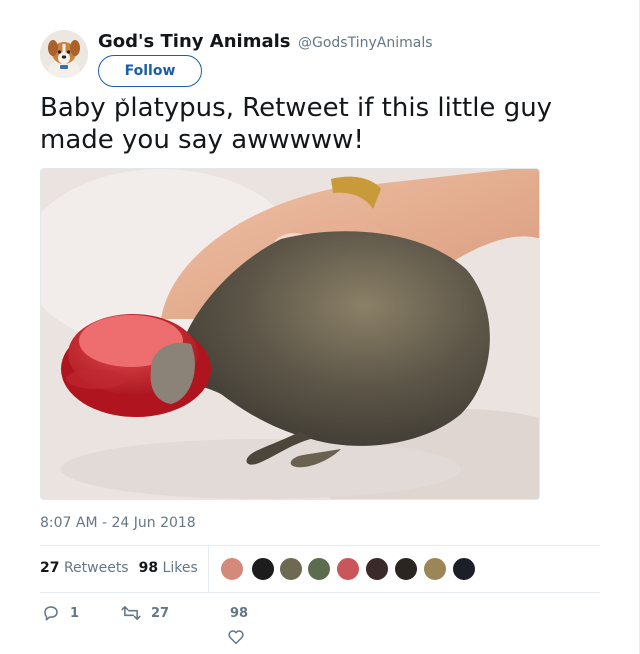  Describe the element at coordinates (51, 613) in the screenshot. I see `reply-icon` at that location.